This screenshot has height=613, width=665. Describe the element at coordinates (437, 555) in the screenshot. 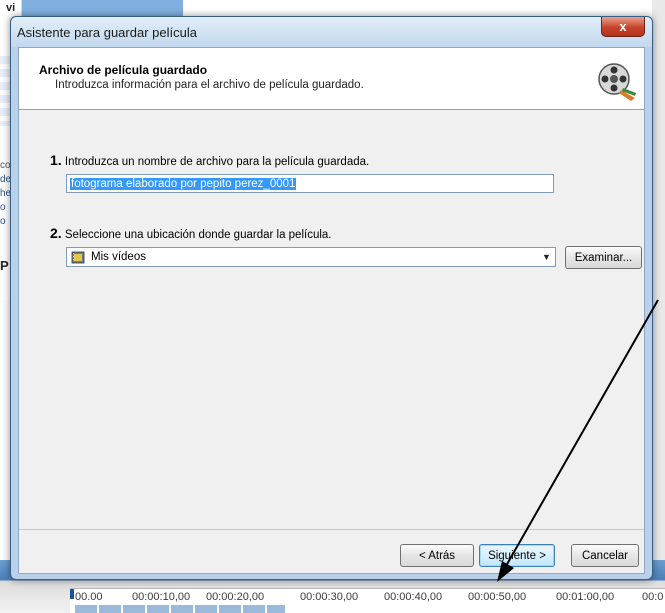

I see `back-button: < Atrás` at that location.